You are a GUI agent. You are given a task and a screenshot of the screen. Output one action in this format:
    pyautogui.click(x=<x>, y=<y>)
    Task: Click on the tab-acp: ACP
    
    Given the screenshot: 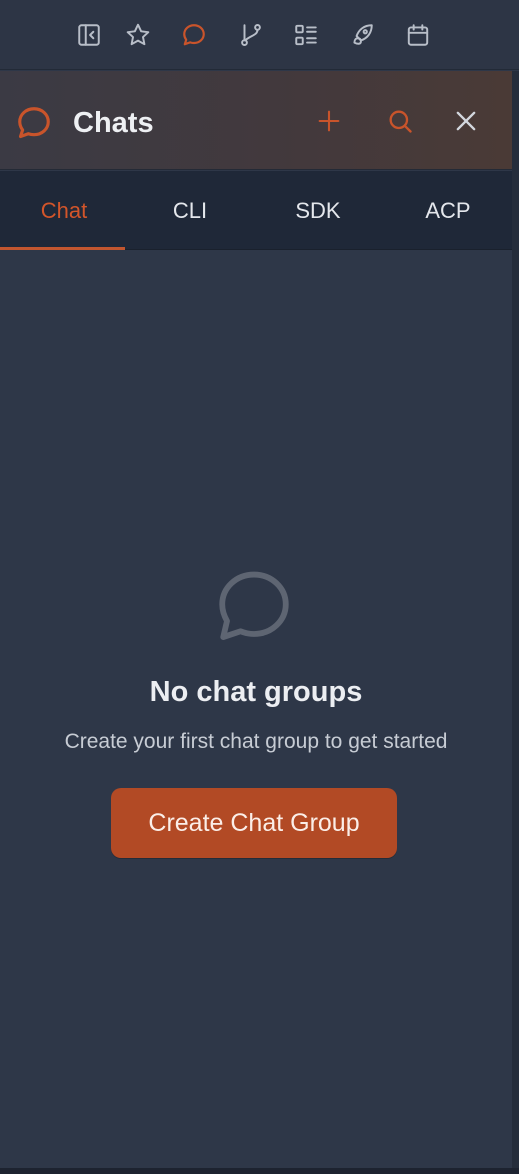 What is the action you would take?
    pyautogui.click(x=448, y=210)
    